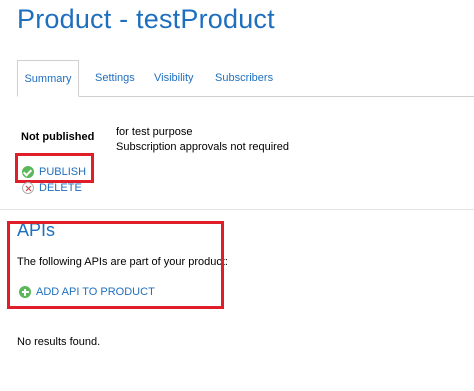 The width and height of the screenshot is (474, 391). I want to click on page-title: Product - testProduct, so click(146, 19).